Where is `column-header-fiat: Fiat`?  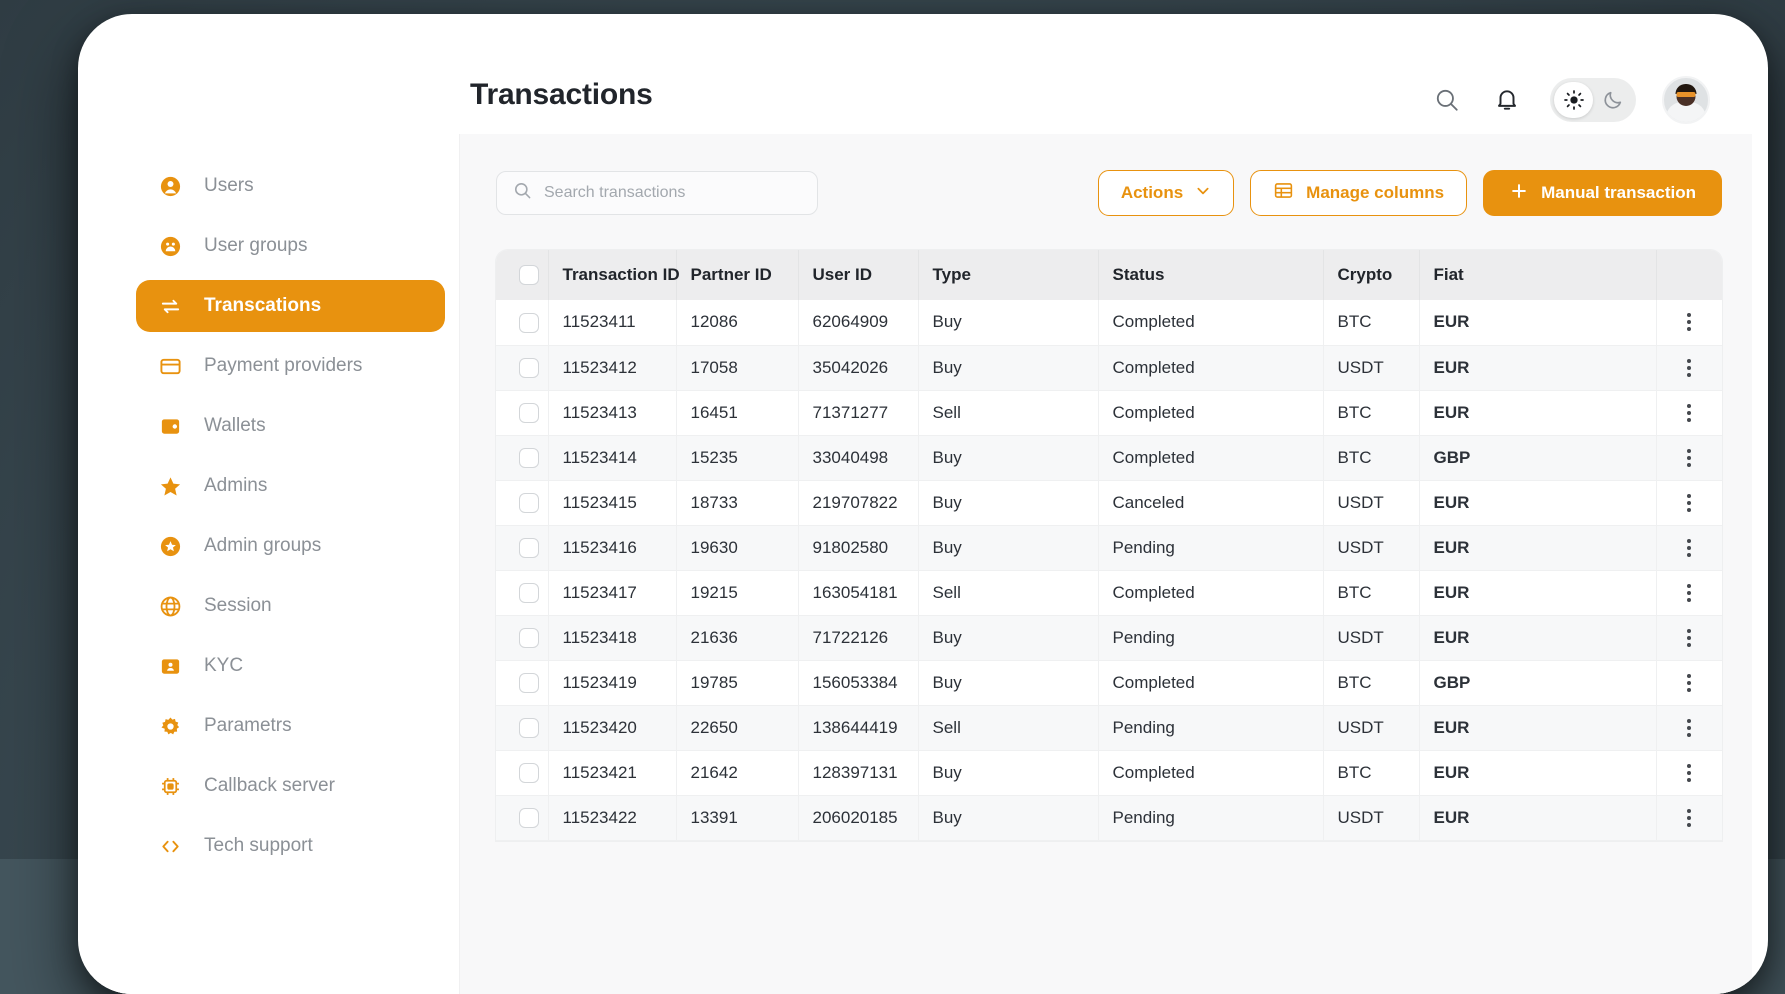
column-header-fiat: Fiat is located at coordinates (1538, 275).